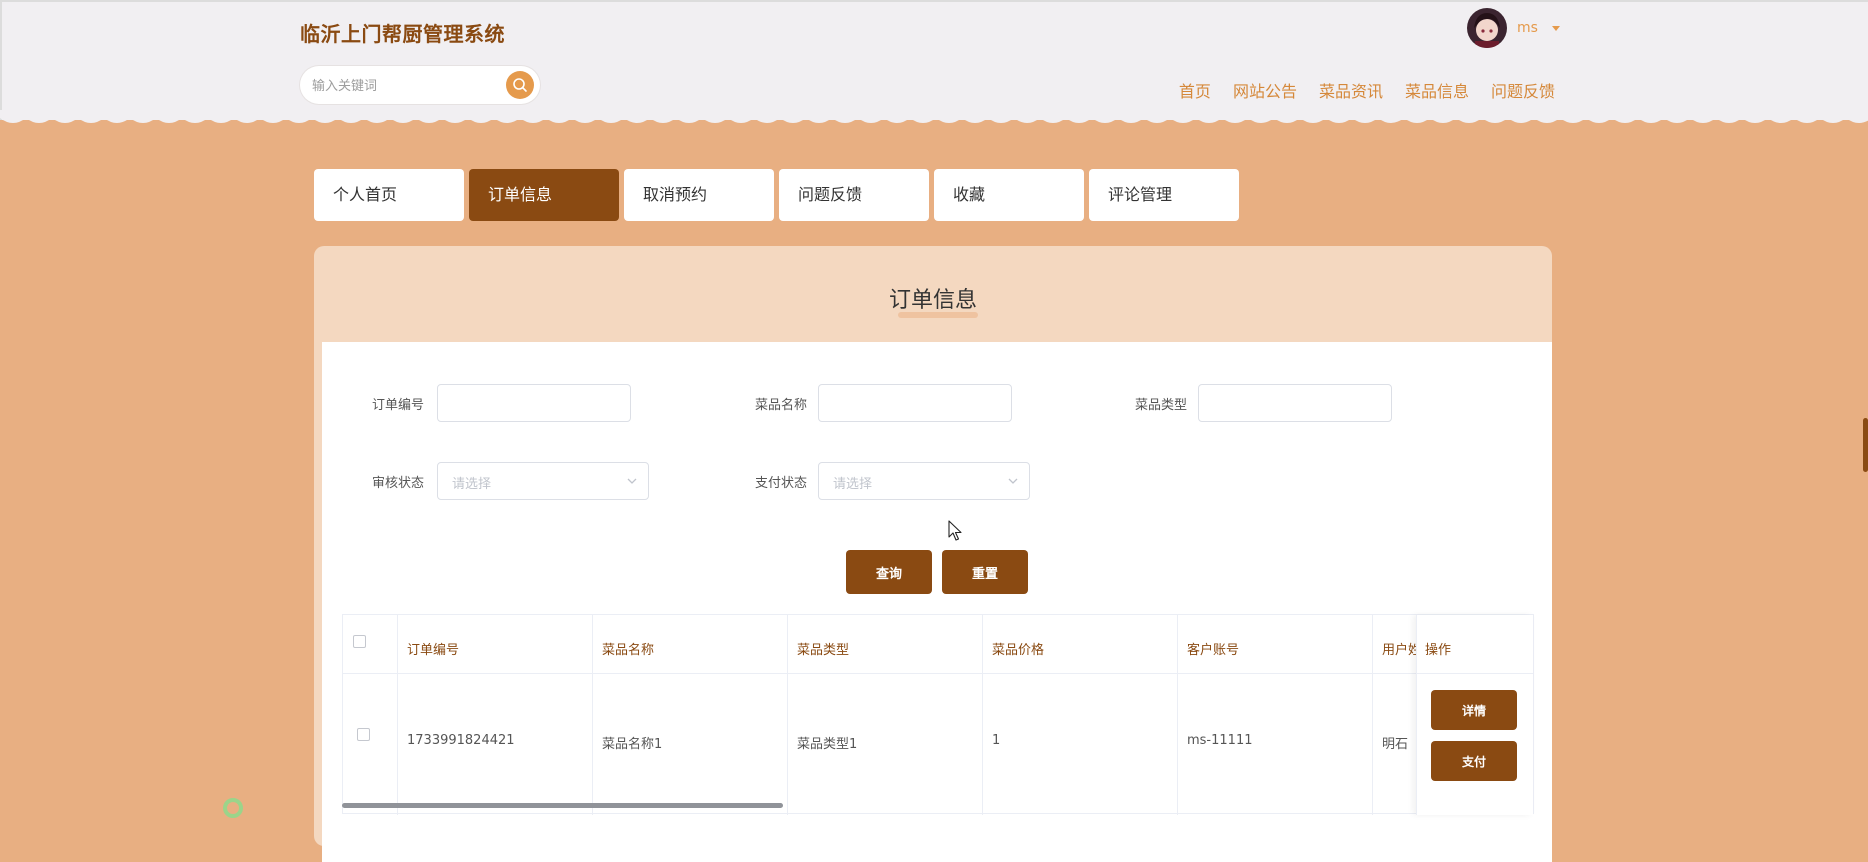 The height and width of the screenshot is (862, 1868). What do you see at coordinates (889, 572) in the screenshot?
I see `query-button: 查询` at bounding box center [889, 572].